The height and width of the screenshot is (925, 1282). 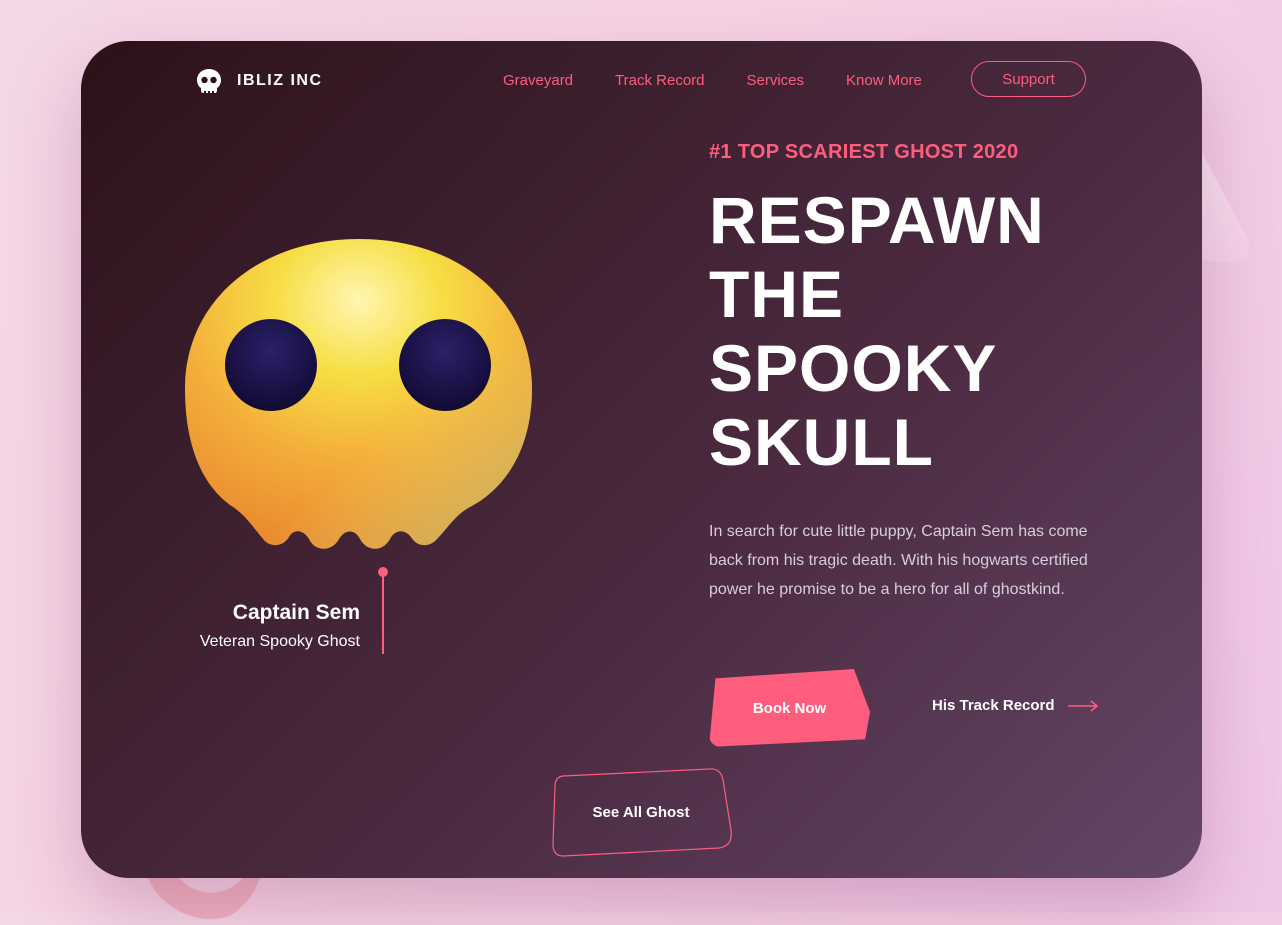 I want to click on skull-right-eye, so click(x=445, y=365).